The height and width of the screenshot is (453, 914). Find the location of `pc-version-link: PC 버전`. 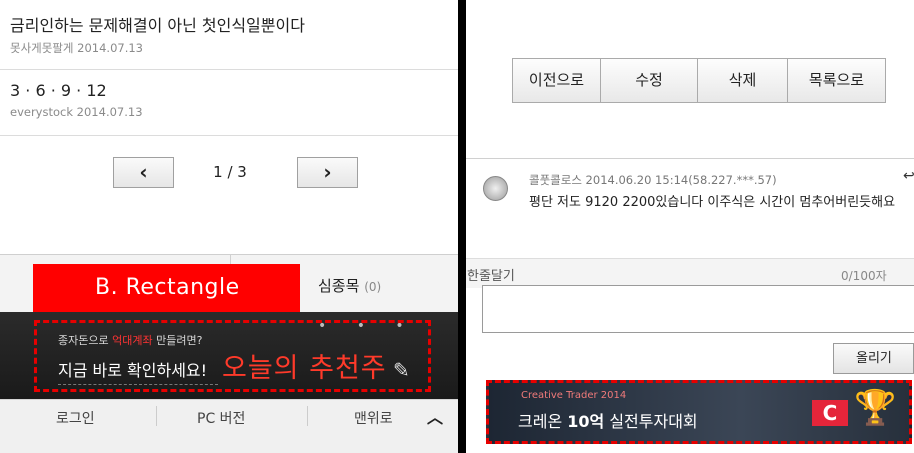

pc-version-link: PC 버전 is located at coordinates (221, 418).